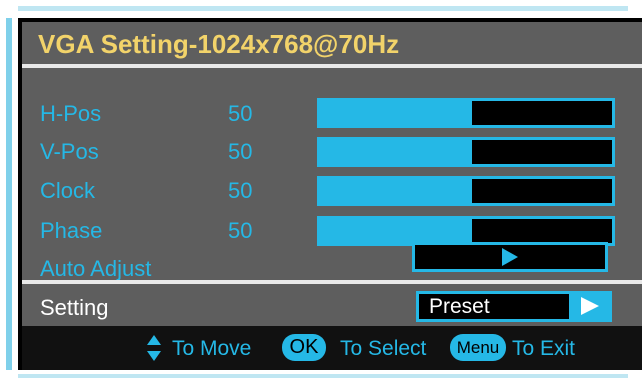 The width and height of the screenshot is (643, 384). I want to click on clock-slider-fill, so click(396, 191).